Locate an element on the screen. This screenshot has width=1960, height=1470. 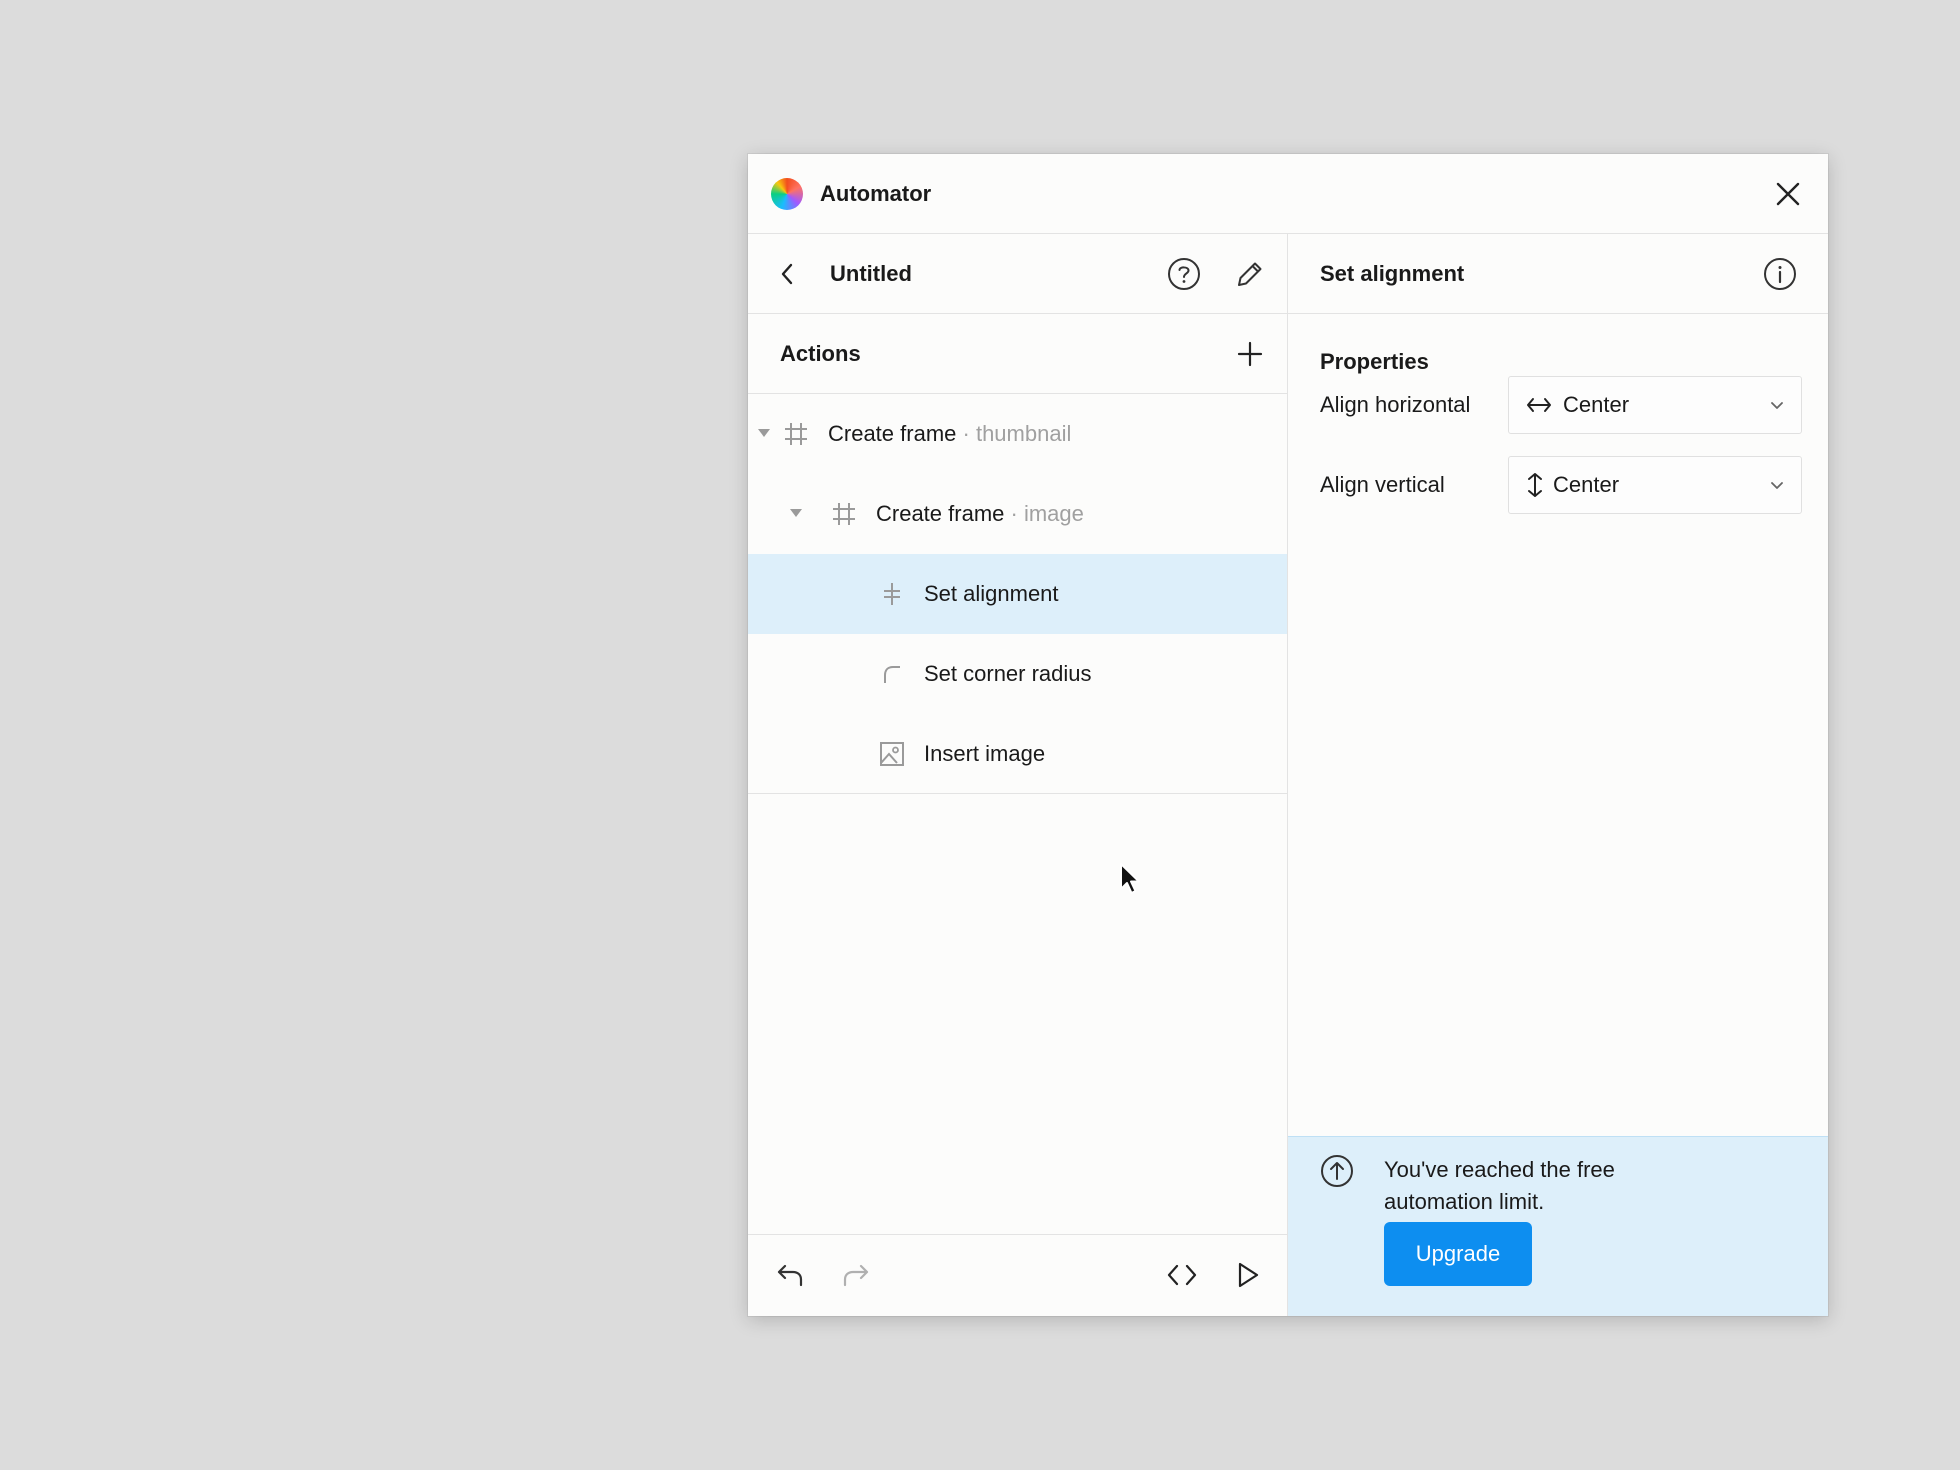
info-button is located at coordinates (1780, 274).